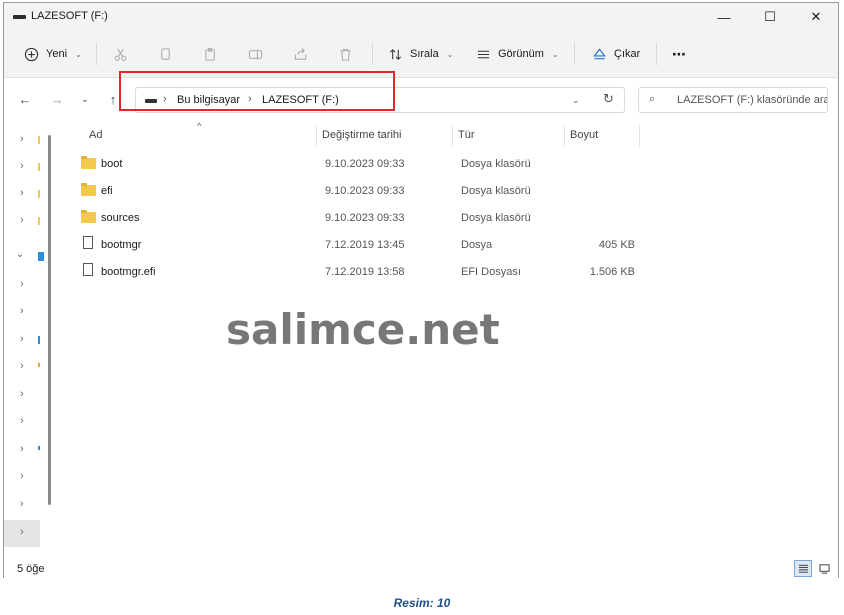  I want to click on sort-ascending-icon: ^, so click(199, 126).